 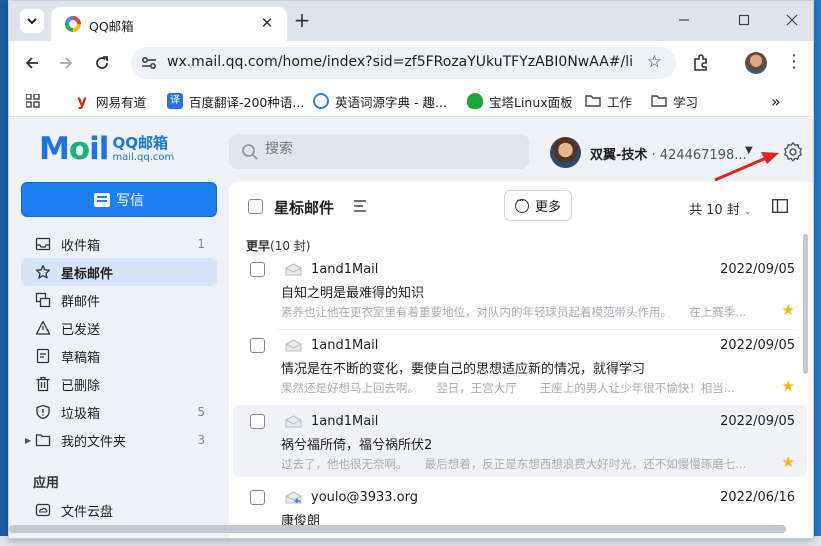 I want to click on group-mail-icon, so click(x=43, y=300).